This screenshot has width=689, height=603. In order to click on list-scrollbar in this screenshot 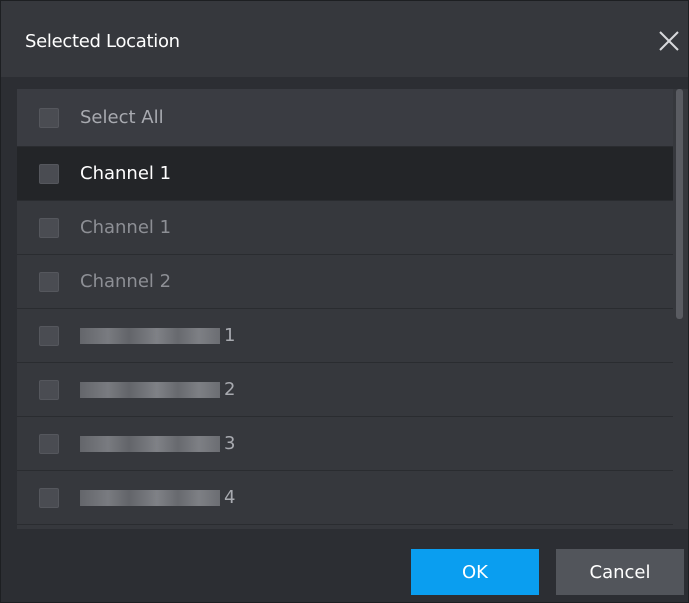, I will do `click(679, 309)`.